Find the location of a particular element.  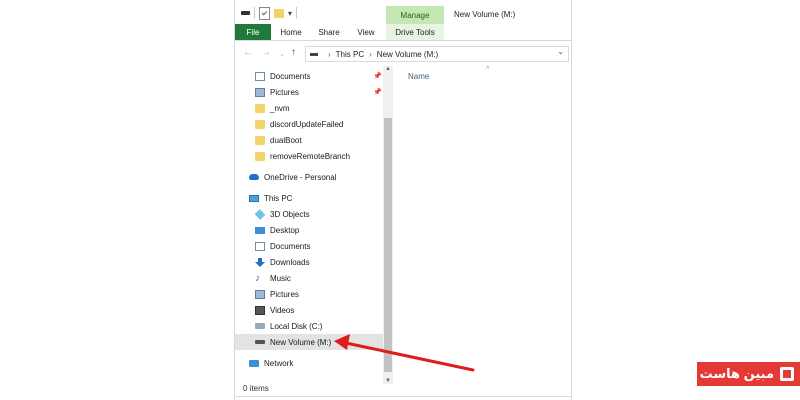

annotation-arrow is located at coordinates (404, 353).